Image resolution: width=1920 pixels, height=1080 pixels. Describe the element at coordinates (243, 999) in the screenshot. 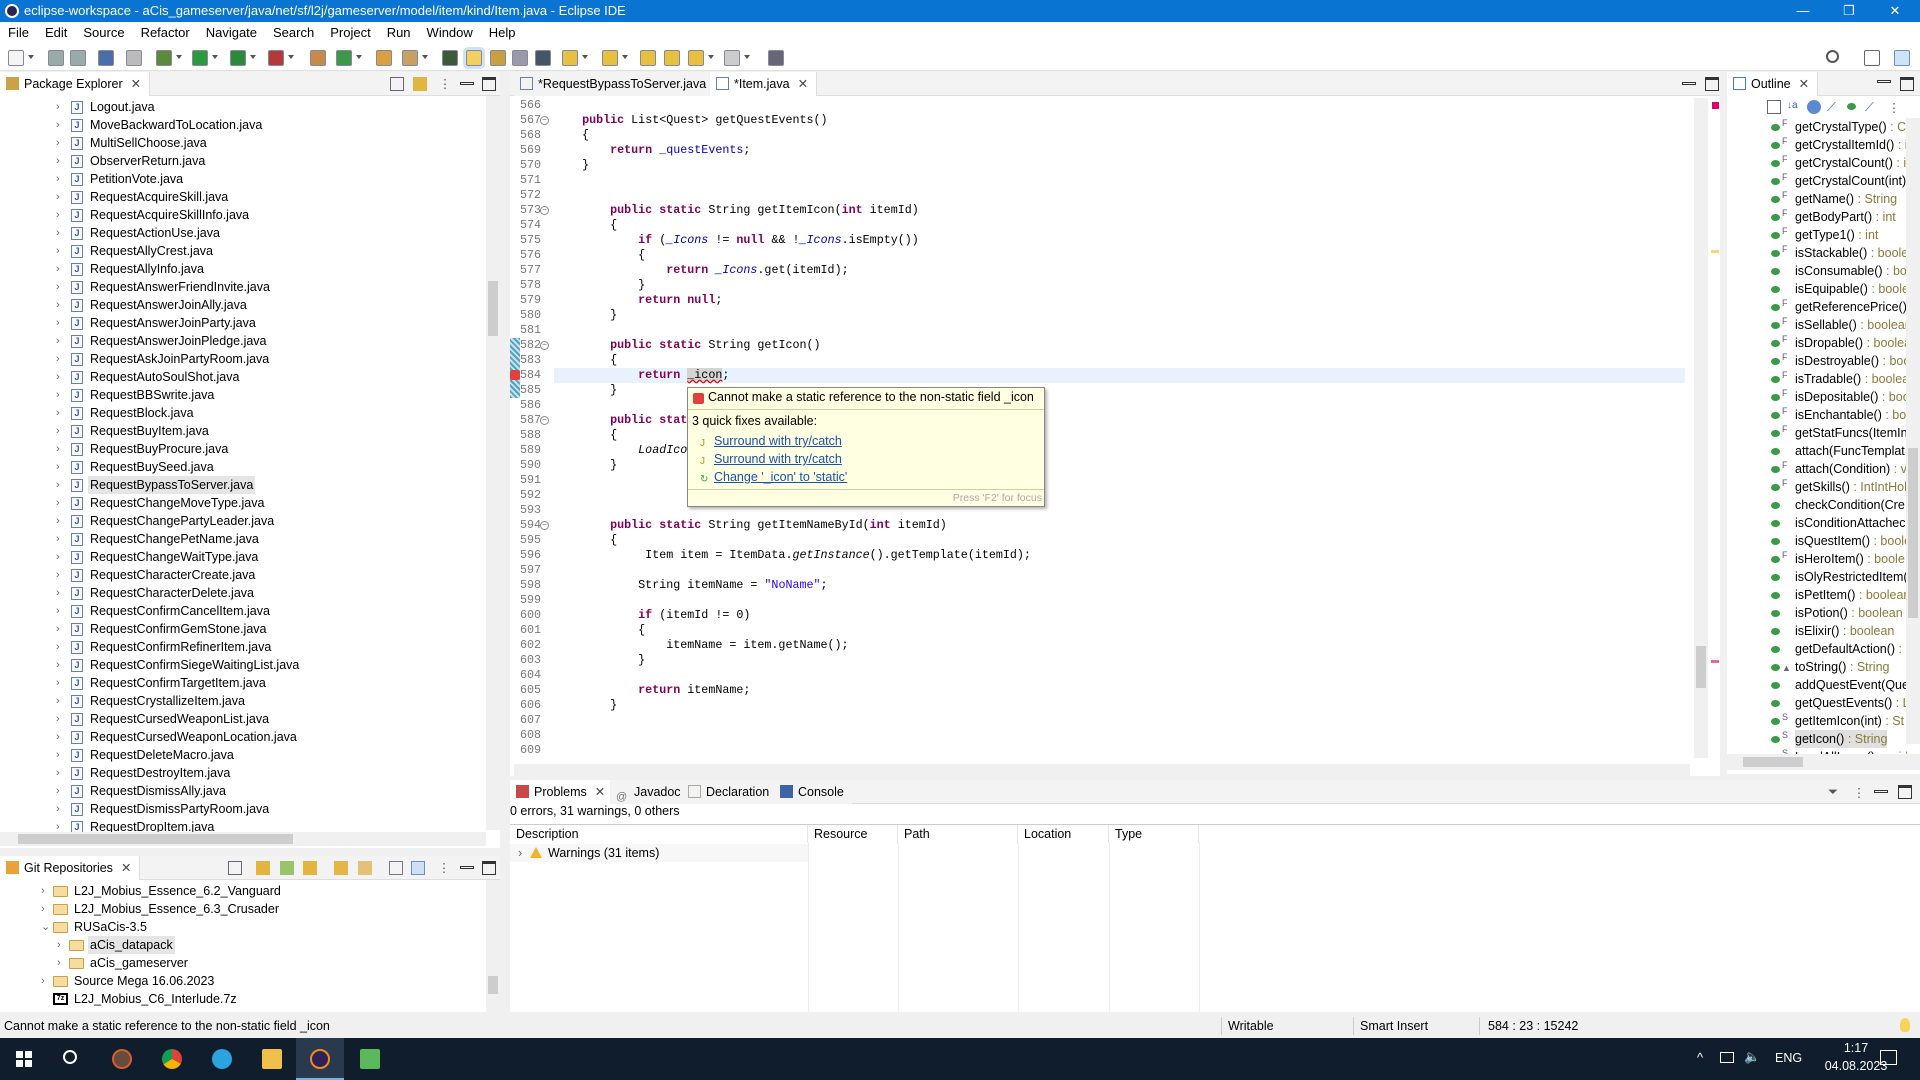

I see `git-repo-item: 7z L2J_Mobius_C6_Interlude.7z` at that location.